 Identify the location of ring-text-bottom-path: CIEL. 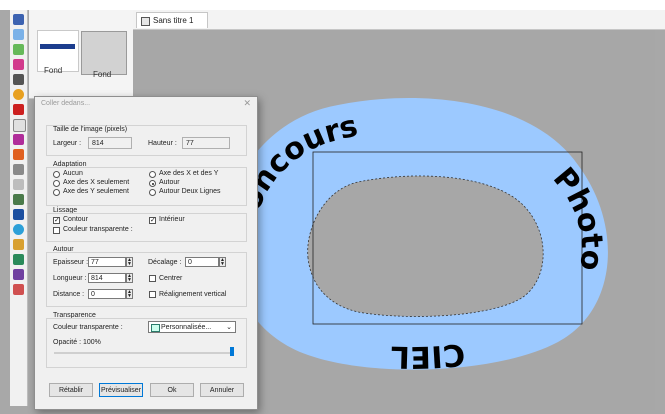
(428, 355).